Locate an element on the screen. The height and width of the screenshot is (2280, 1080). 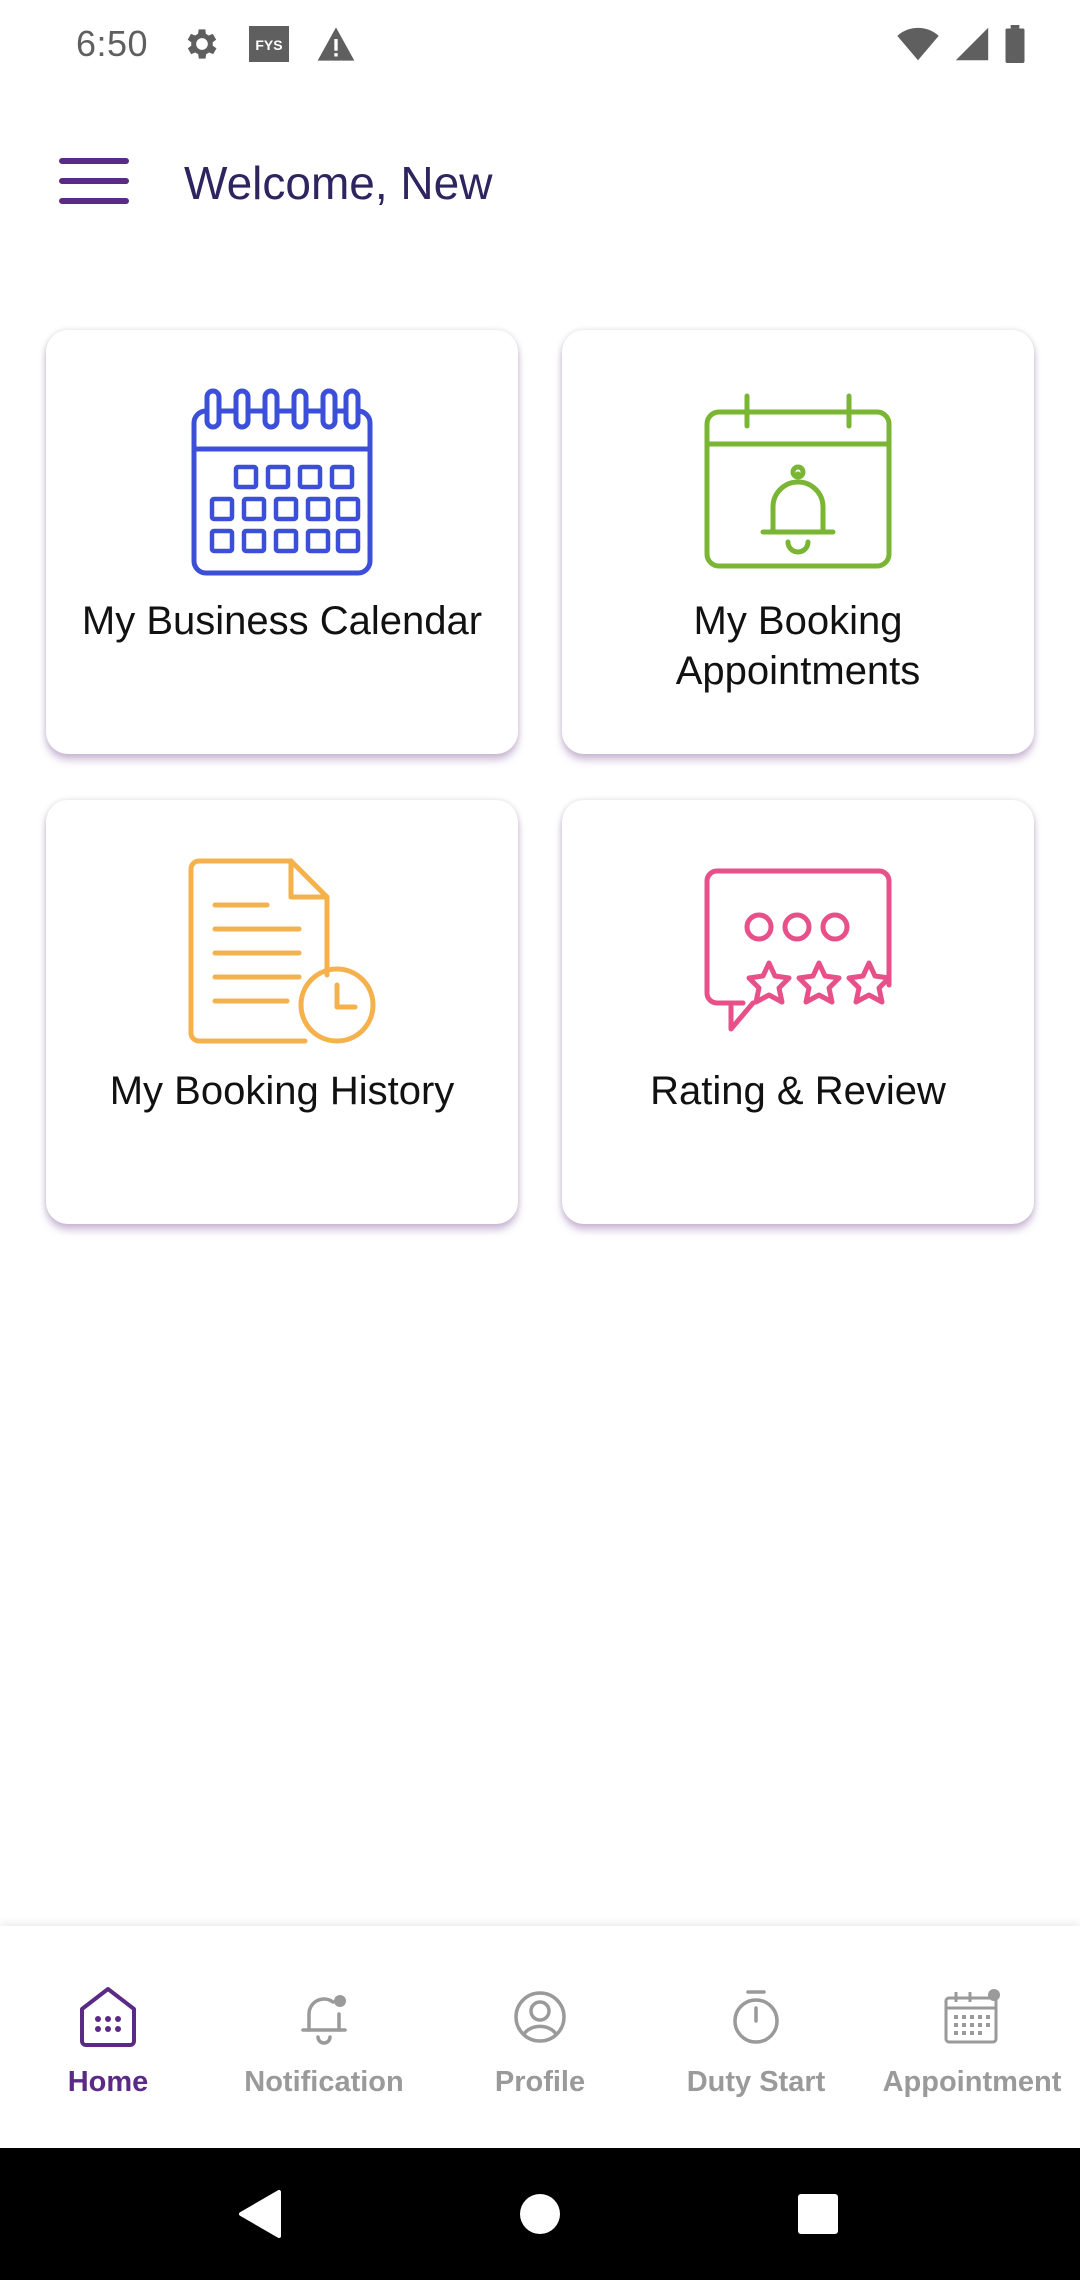
recents-square-icon is located at coordinates (818, 2214).